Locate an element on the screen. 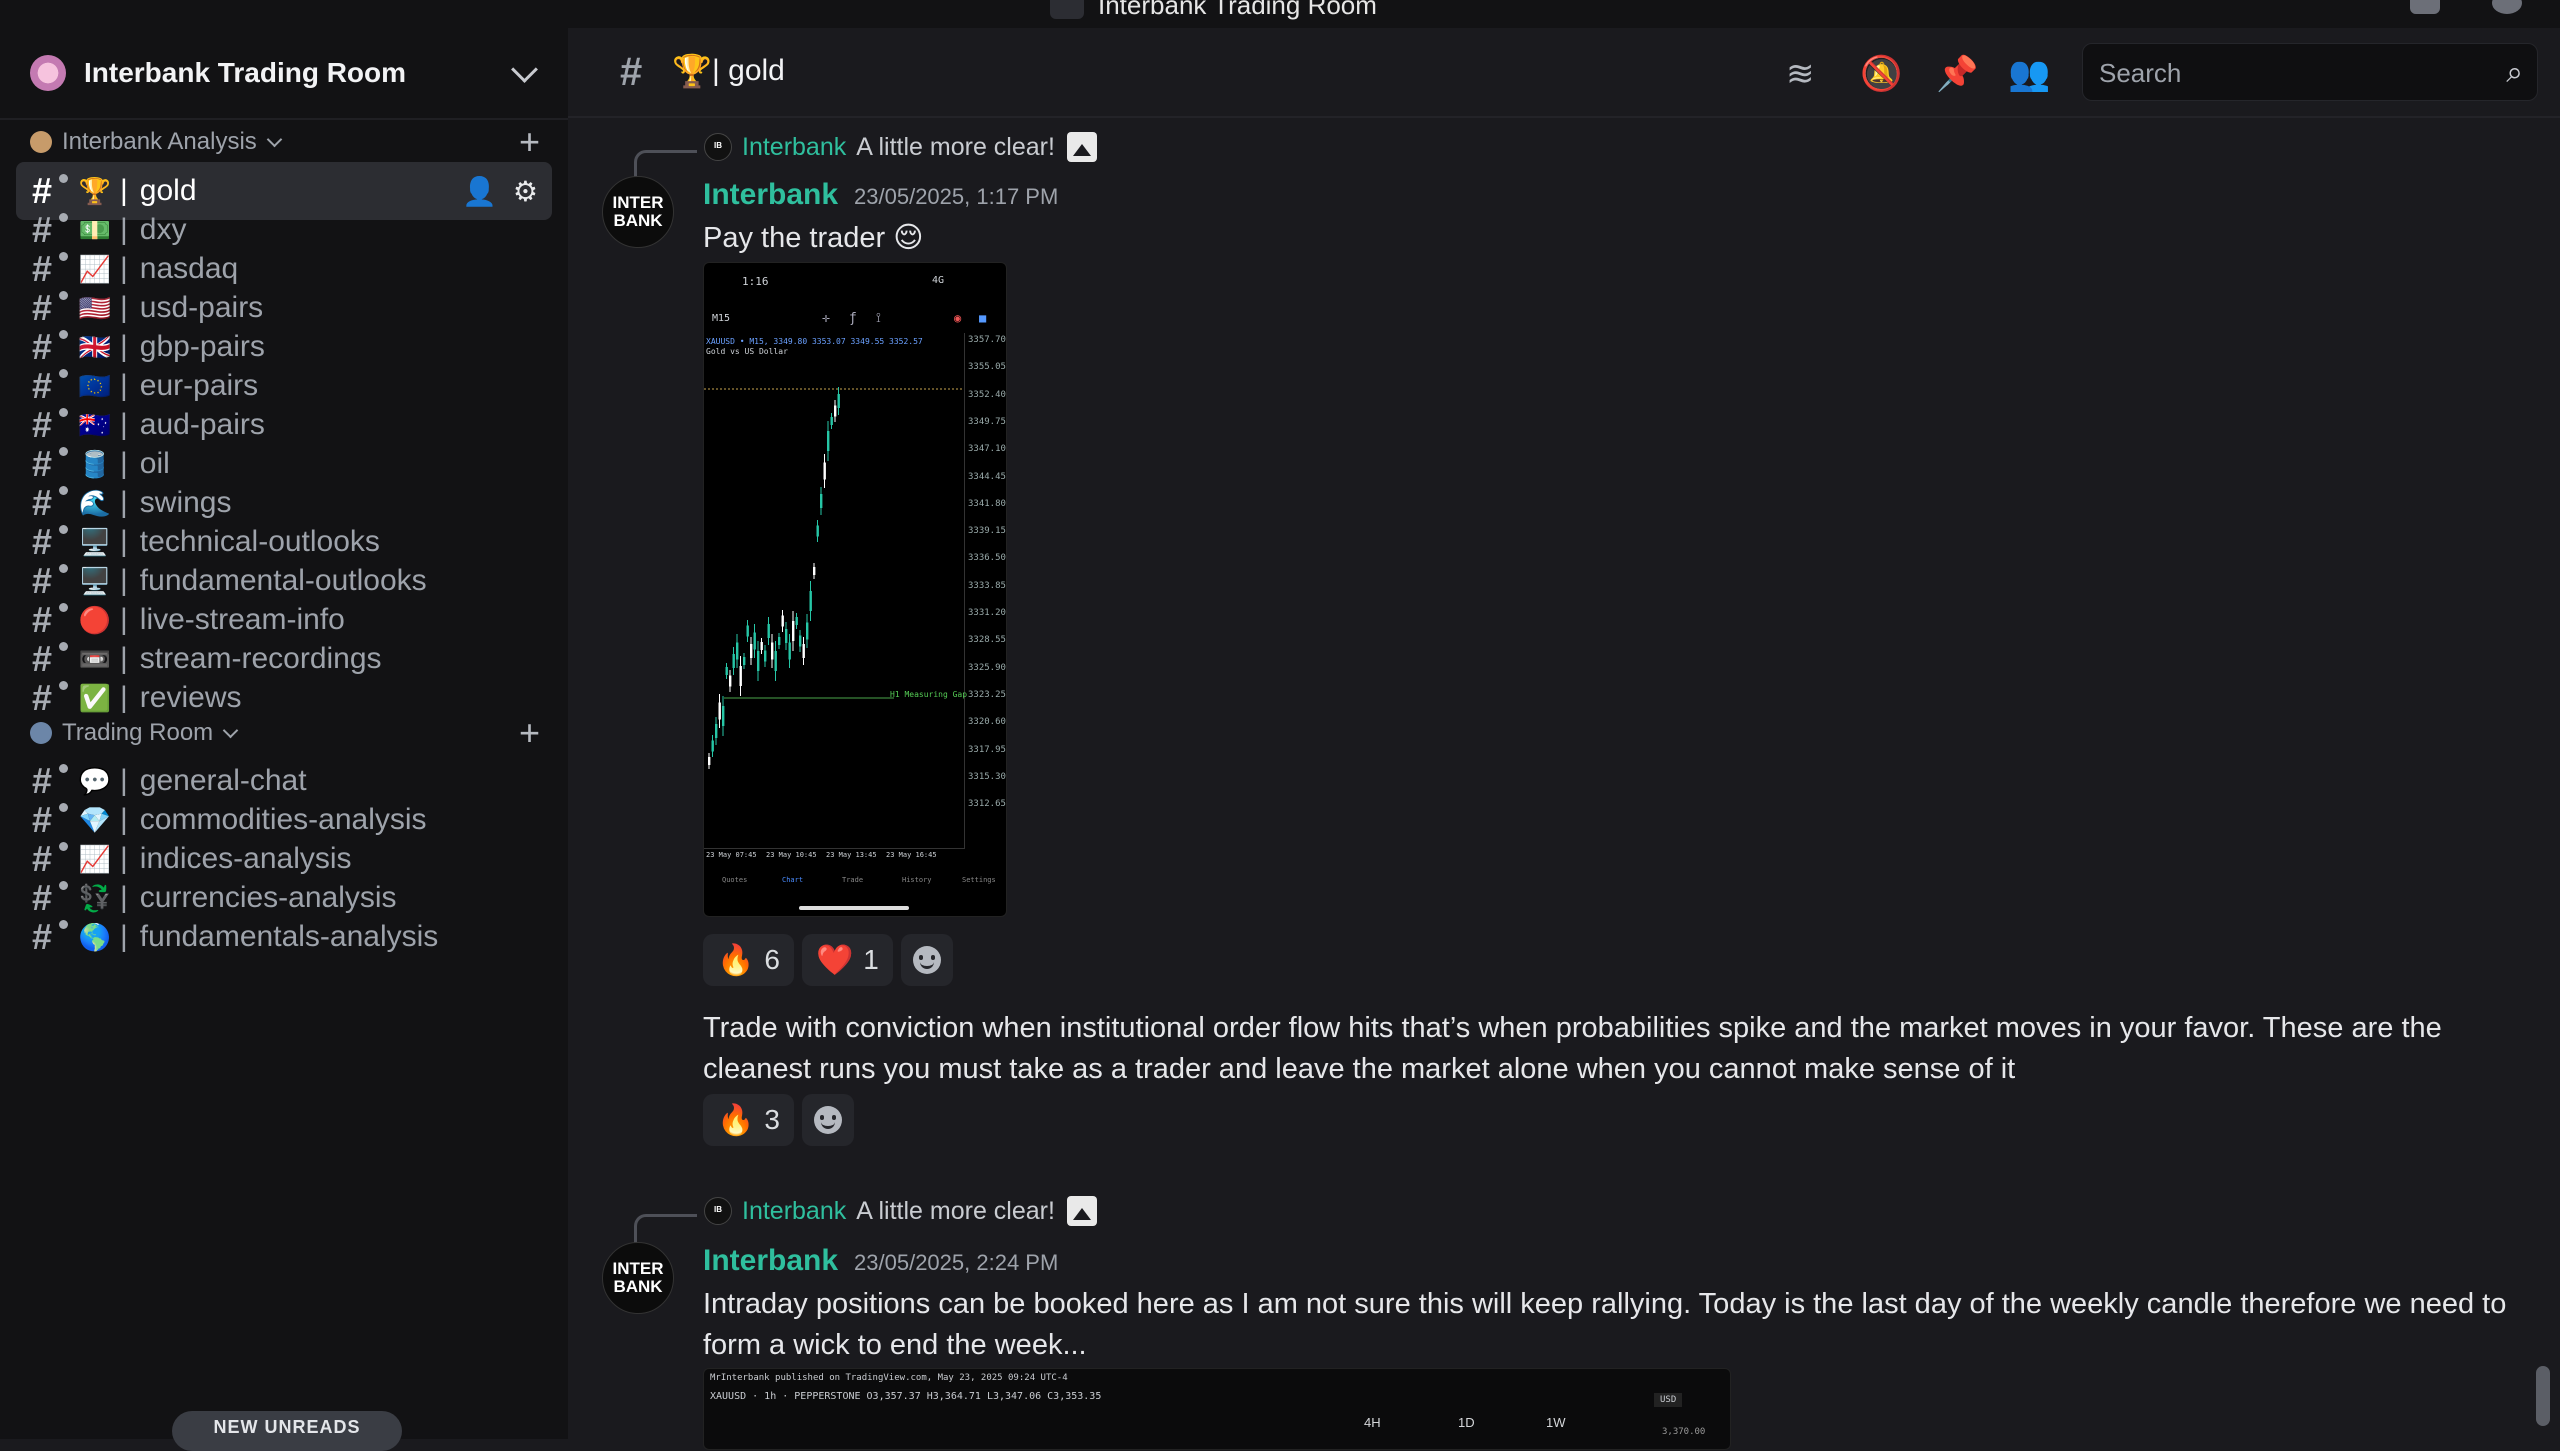 This screenshot has height=1451, width=2560. tv-price: 3,370.00 is located at coordinates (1684, 1432).